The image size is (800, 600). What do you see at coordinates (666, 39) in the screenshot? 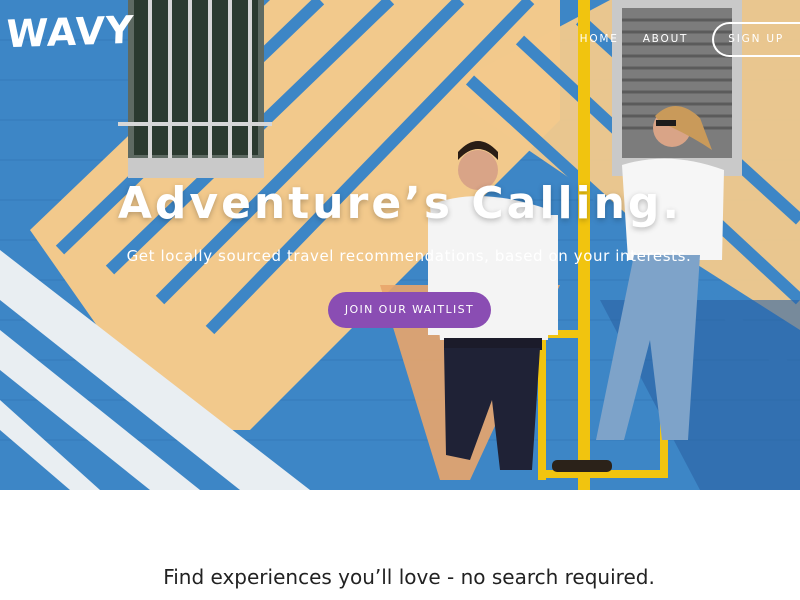
I see `nav-link-about: ABOUT` at bounding box center [666, 39].